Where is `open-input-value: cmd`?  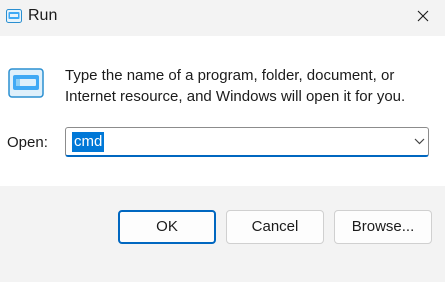
open-input-value: cmd is located at coordinates (88, 142).